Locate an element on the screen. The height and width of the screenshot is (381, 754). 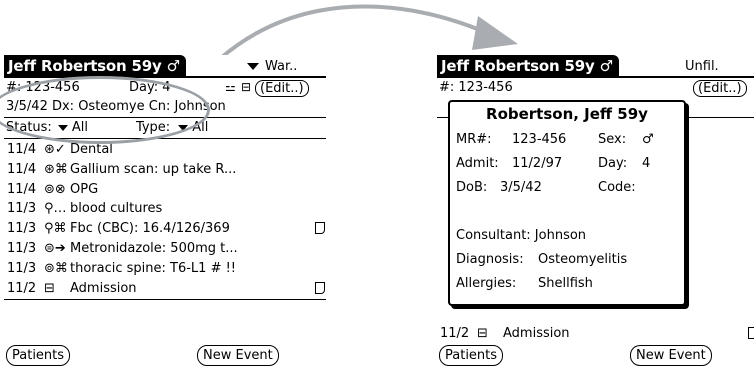
event-text: OPG is located at coordinates (84, 189).